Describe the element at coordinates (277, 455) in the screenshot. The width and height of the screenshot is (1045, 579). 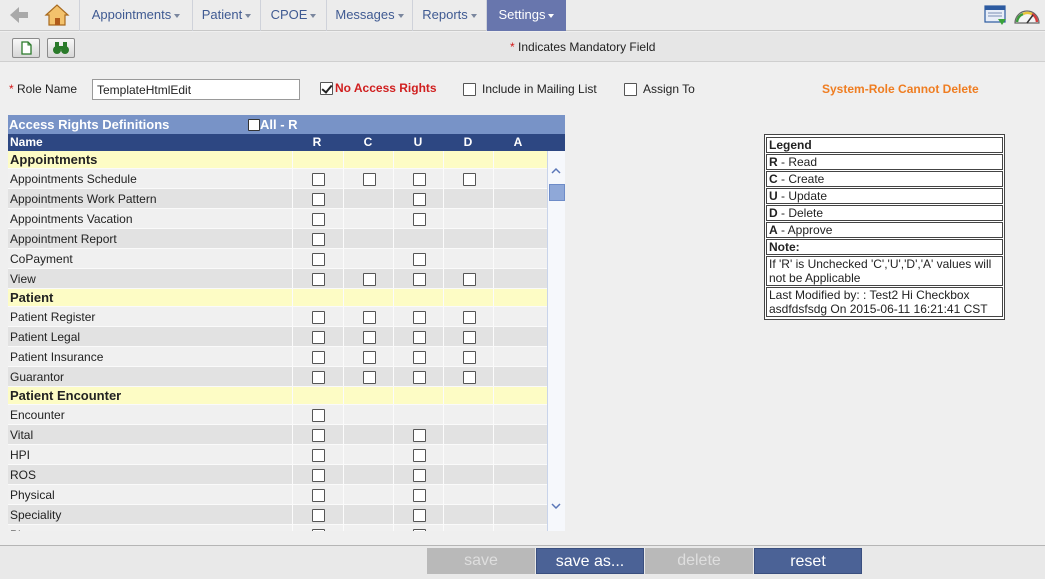
I see `table-row: HPI` at that location.